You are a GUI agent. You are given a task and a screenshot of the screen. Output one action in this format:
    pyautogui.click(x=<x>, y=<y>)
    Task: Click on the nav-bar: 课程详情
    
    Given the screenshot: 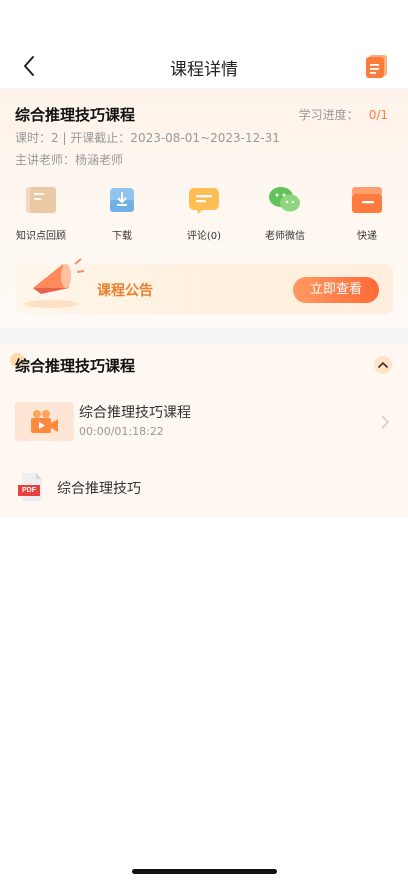 What is the action you would take?
    pyautogui.click(x=204, y=66)
    